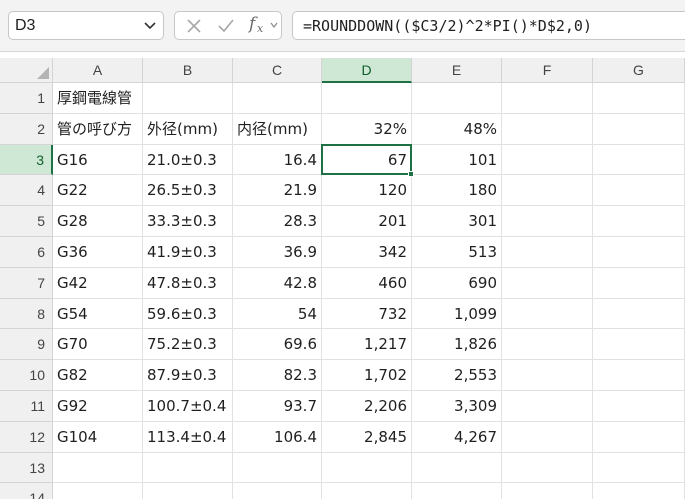  I want to click on row-header-6: 6, so click(26, 252).